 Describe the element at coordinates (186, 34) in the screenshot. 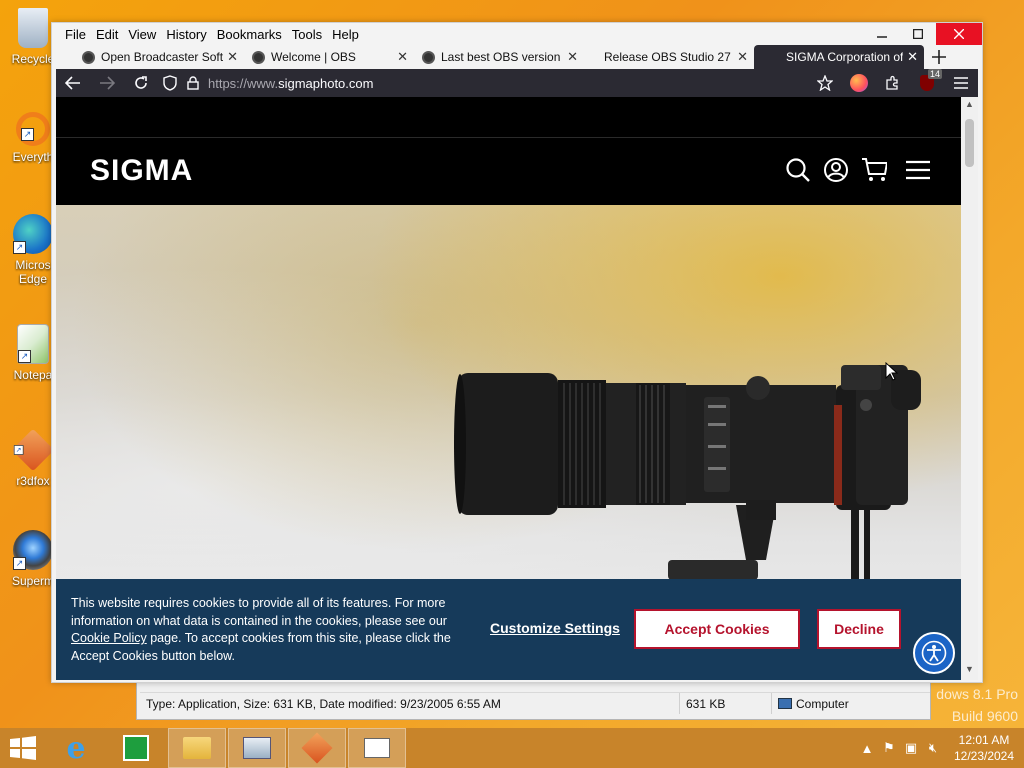

I see `menu-history: History` at that location.